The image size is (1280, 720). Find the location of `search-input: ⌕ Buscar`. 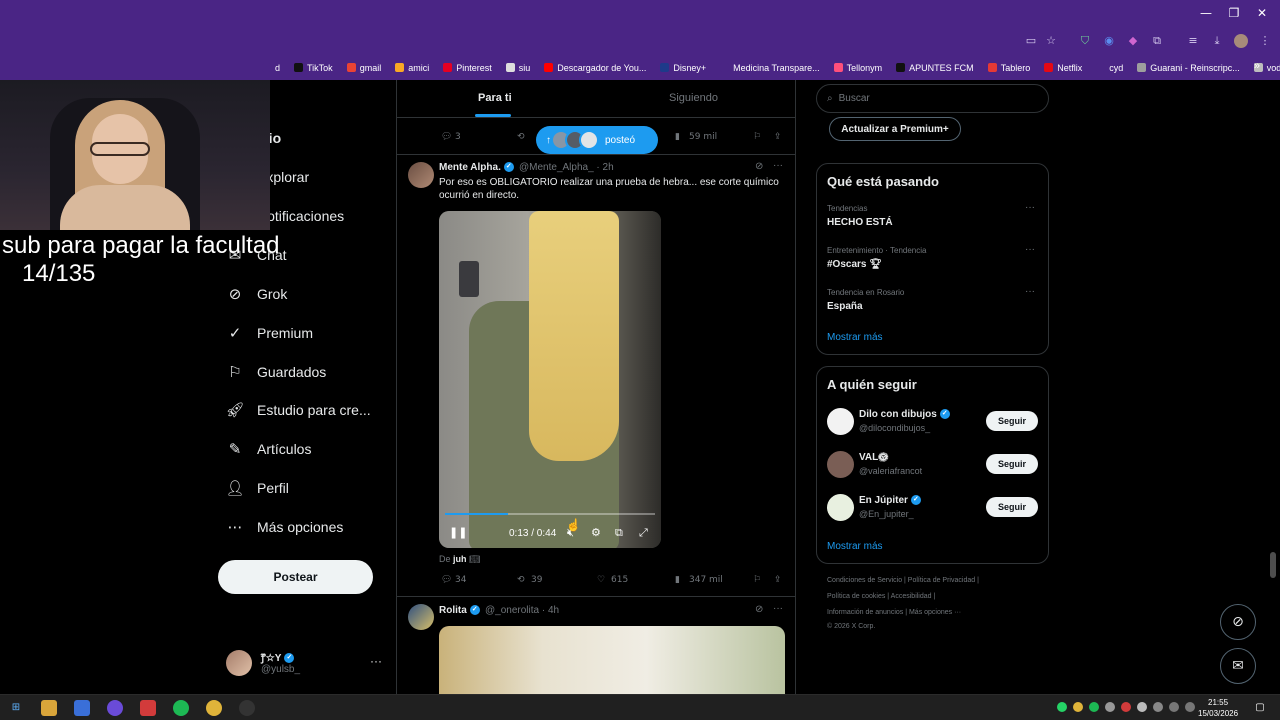

search-input: ⌕ Buscar is located at coordinates (932, 98).